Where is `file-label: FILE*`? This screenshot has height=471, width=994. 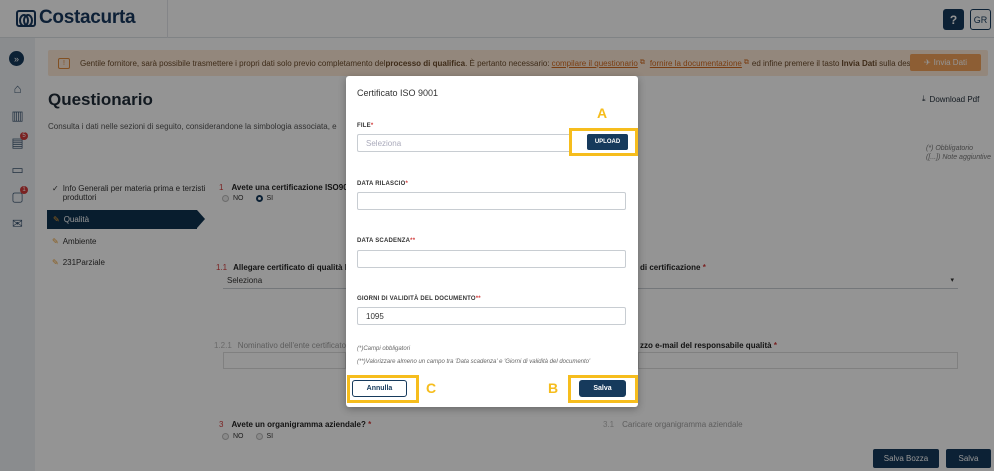 file-label: FILE* is located at coordinates (365, 126).